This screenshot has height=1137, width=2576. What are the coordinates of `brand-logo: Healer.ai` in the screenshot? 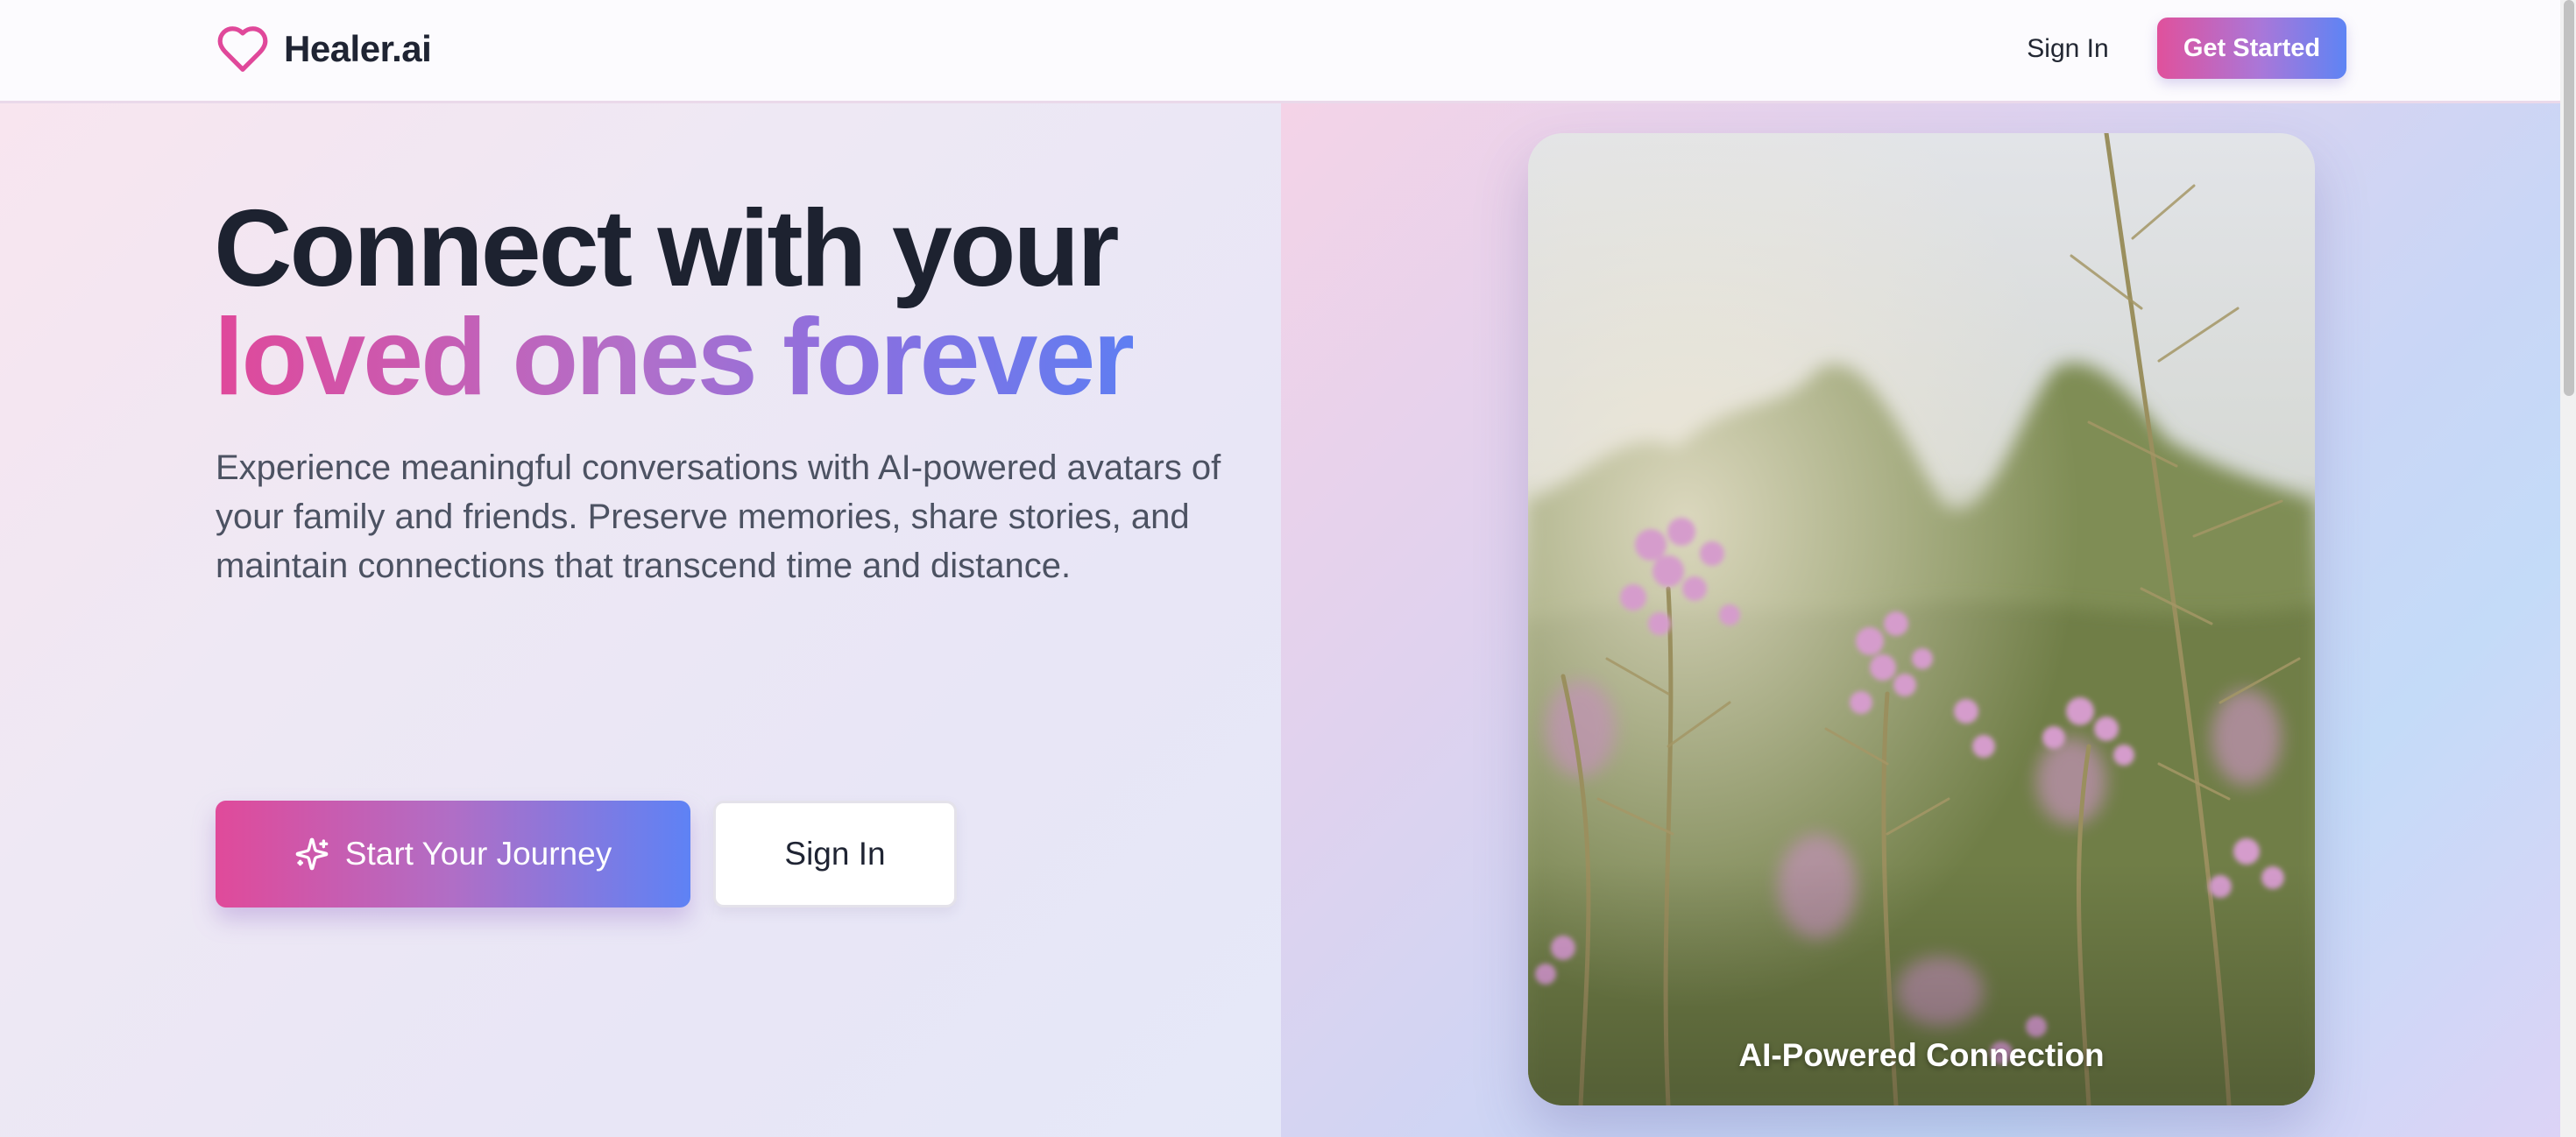 It's located at (324, 49).